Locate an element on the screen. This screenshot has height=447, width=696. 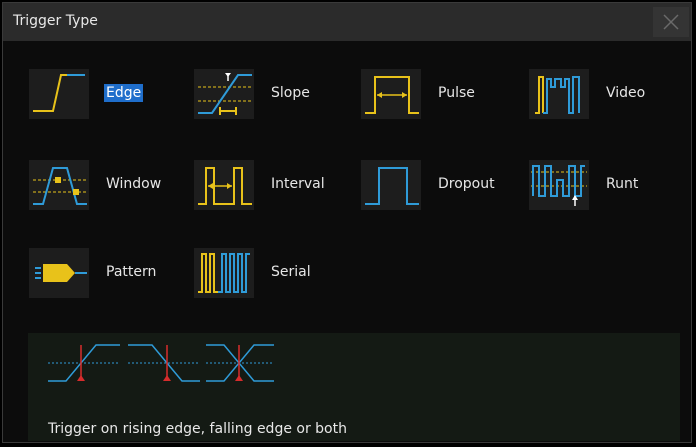
trigger-option-runt: Runt is located at coordinates (609, 185).